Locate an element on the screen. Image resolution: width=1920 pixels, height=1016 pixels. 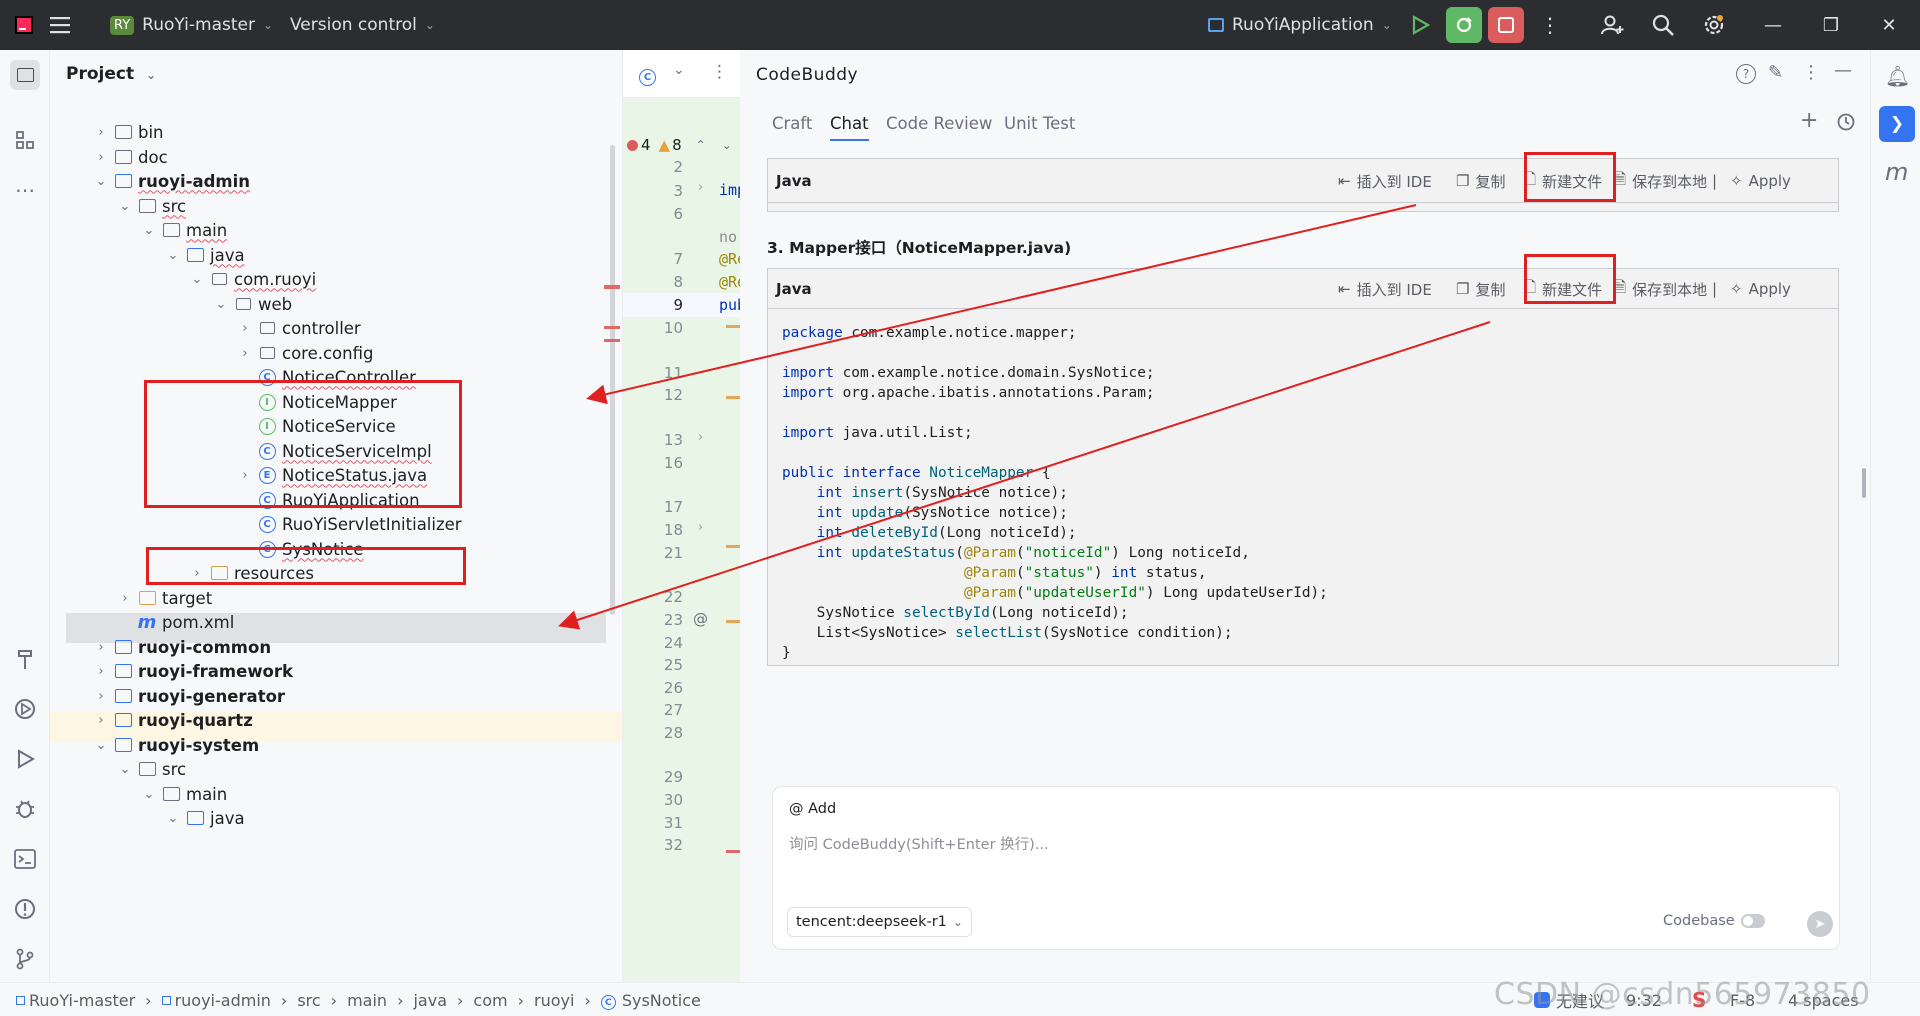
tab-unit-test: Unit Test is located at coordinates (1039, 123).